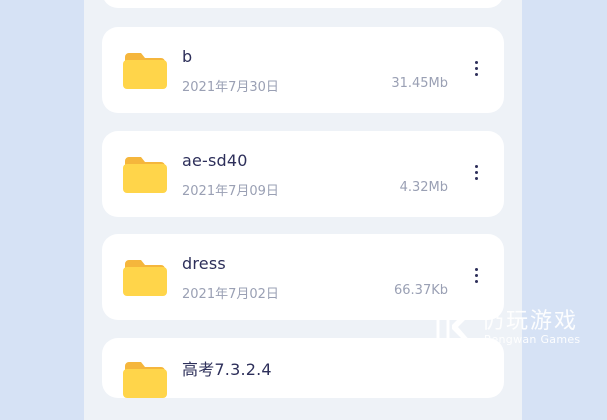  Describe the element at coordinates (530, 321) in the screenshot. I see `watermark-title: 仍玩游戏` at that location.